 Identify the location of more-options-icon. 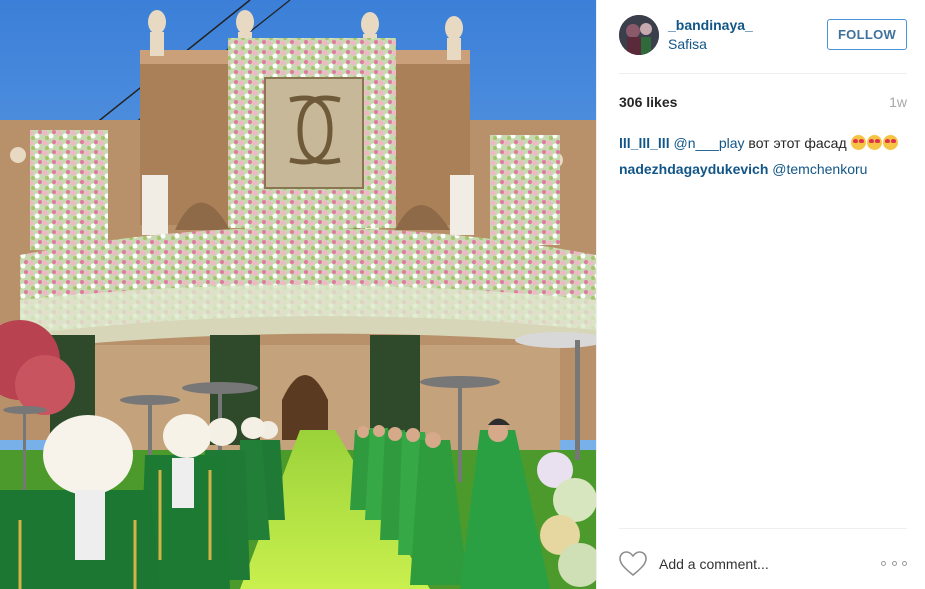
(894, 563).